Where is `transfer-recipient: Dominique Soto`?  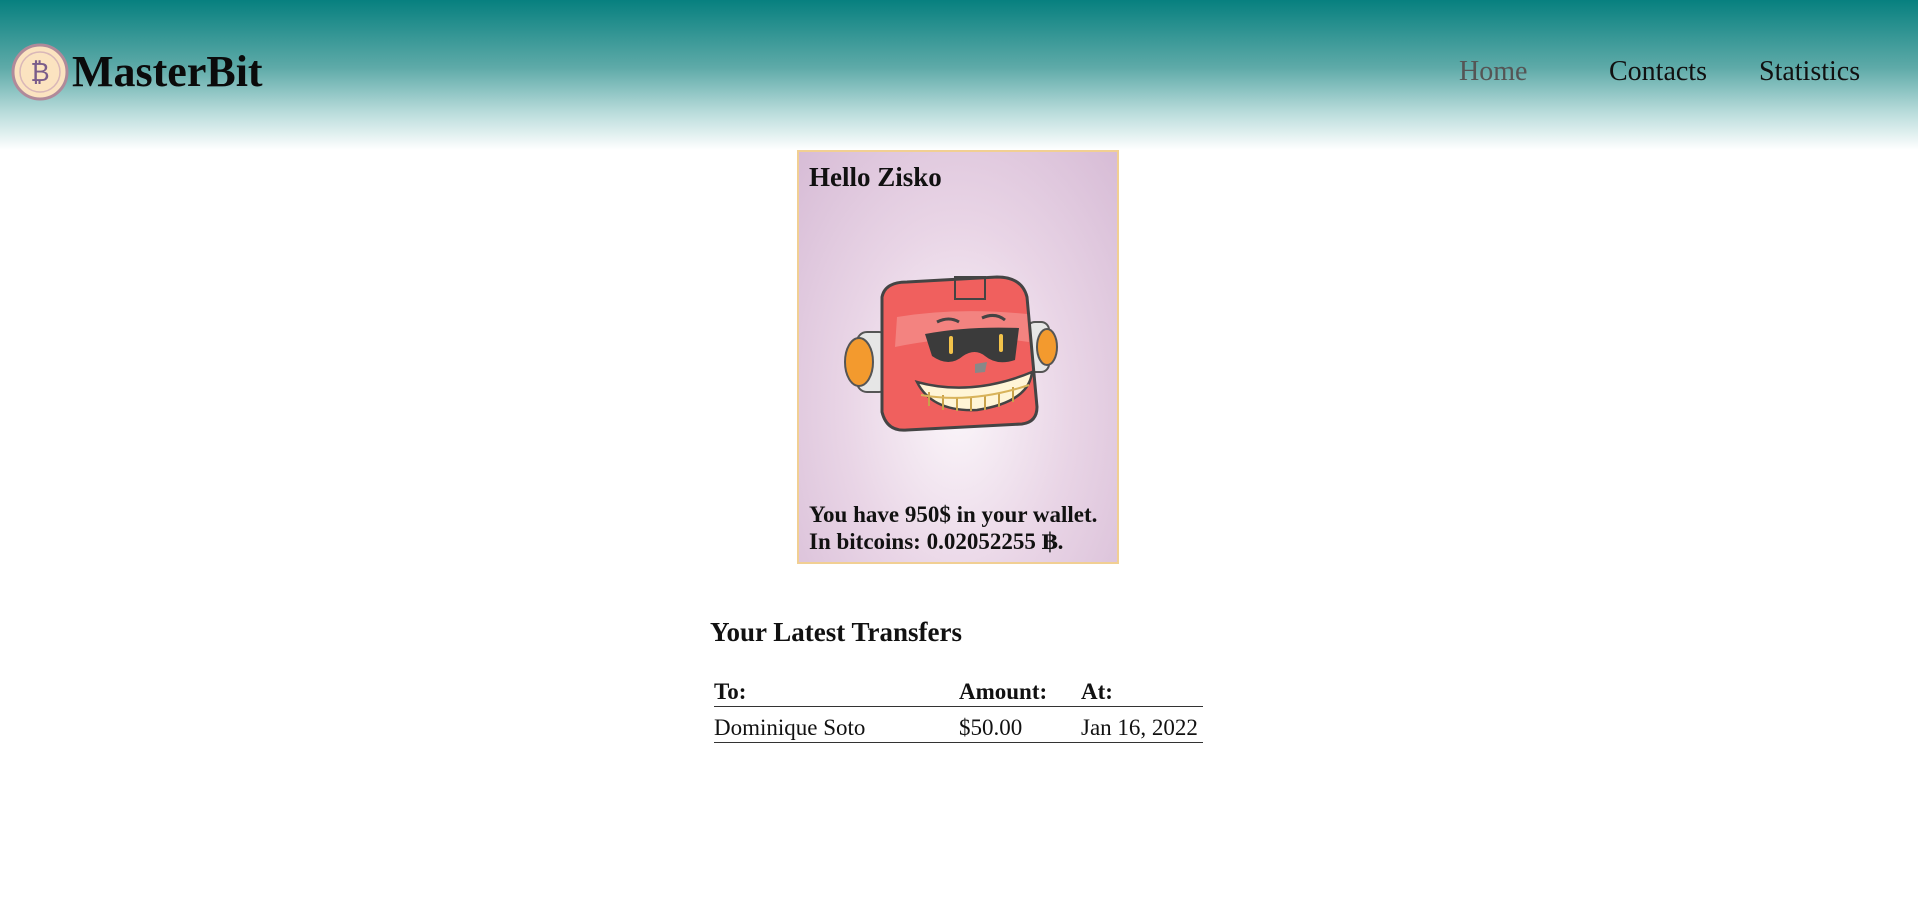
transfer-recipient: Dominique Soto is located at coordinates (836, 724).